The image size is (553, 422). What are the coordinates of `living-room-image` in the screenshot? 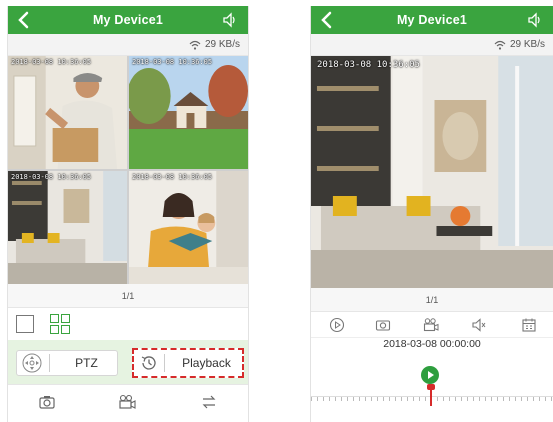 It's located at (67, 227).